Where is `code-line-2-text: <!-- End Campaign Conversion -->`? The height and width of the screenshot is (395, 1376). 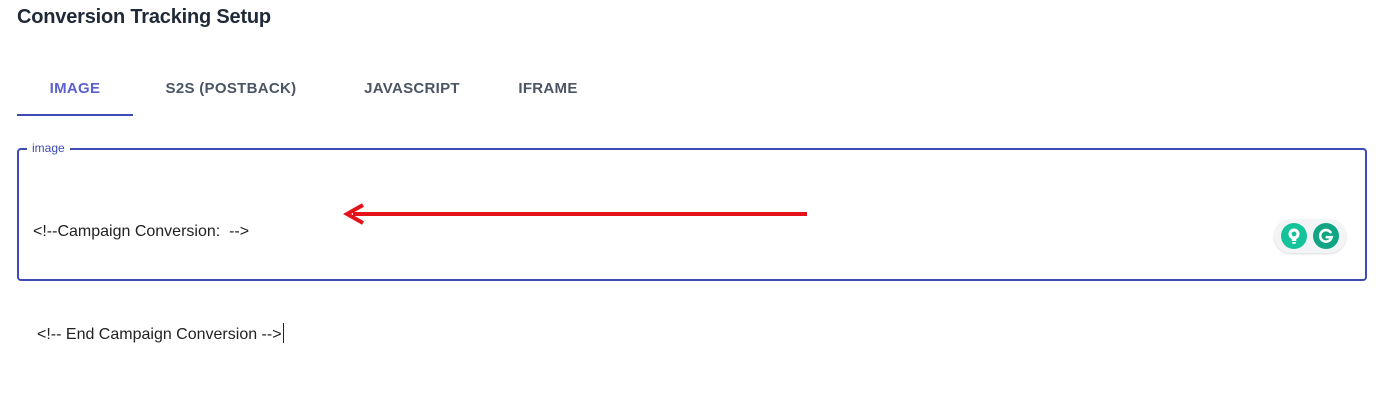
code-line-2-text: <!-- End Campaign Conversion --> is located at coordinates (159, 334).